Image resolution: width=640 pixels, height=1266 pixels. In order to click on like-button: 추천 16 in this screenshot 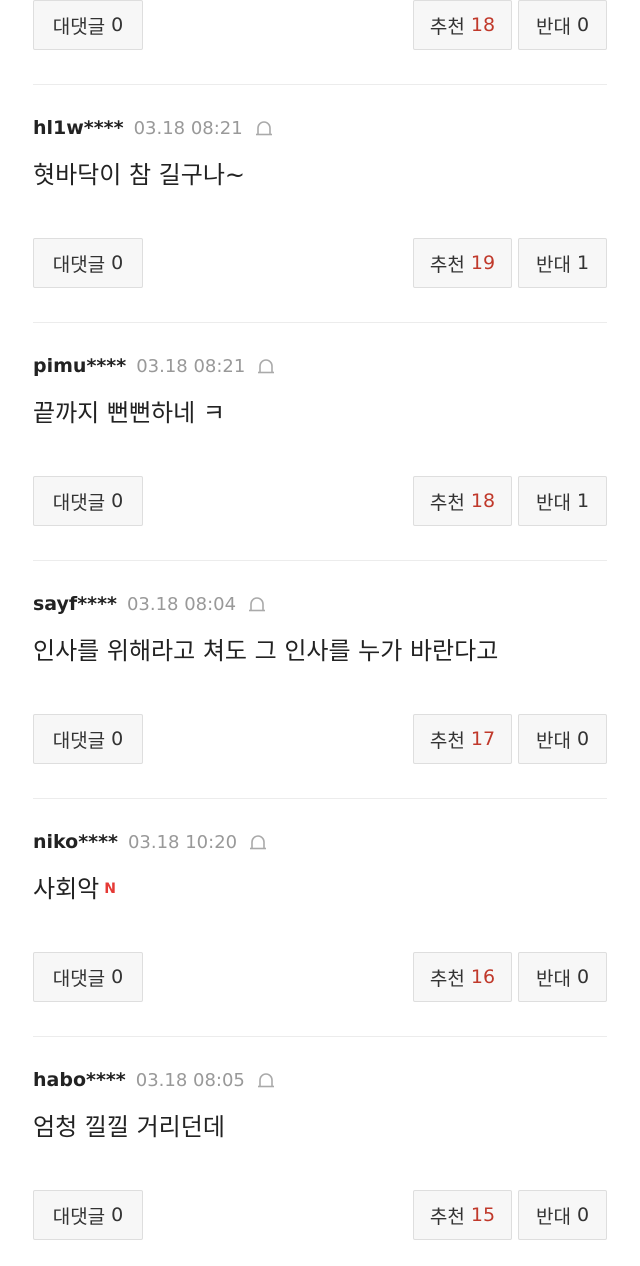, I will do `click(462, 977)`.